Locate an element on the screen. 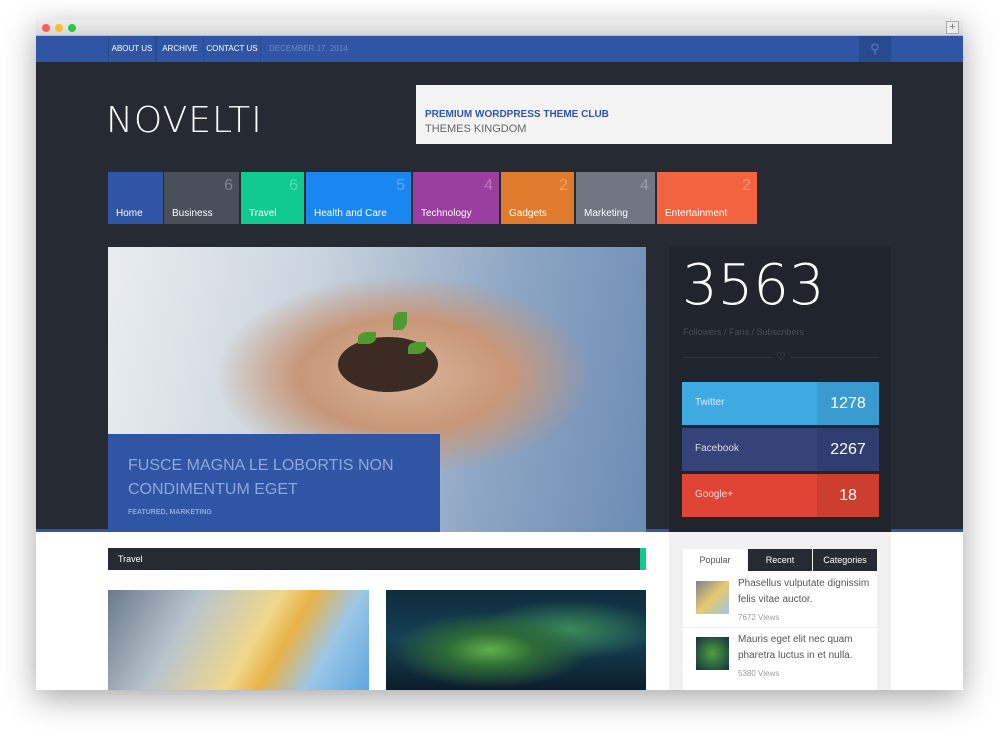  social-twitter: Twitter 1278 is located at coordinates (780, 403).